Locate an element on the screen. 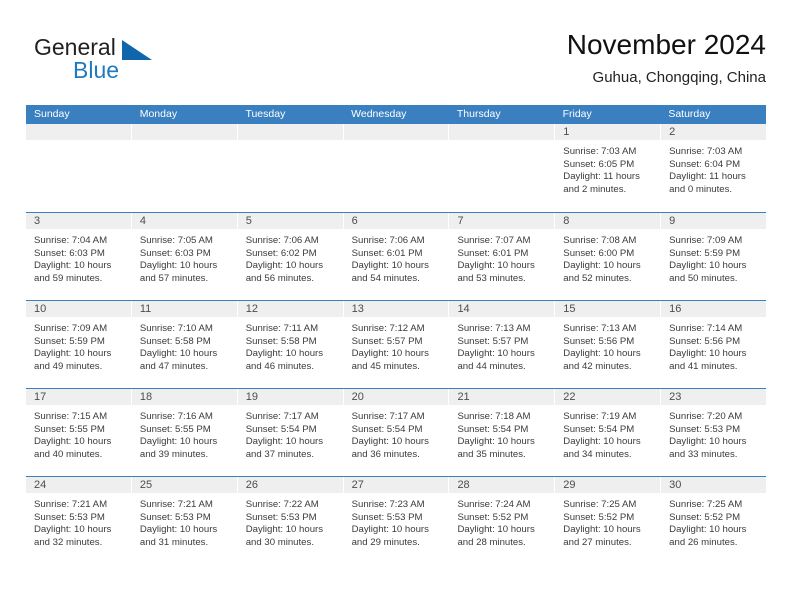  day-number: 2 is located at coordinates (672, 132).